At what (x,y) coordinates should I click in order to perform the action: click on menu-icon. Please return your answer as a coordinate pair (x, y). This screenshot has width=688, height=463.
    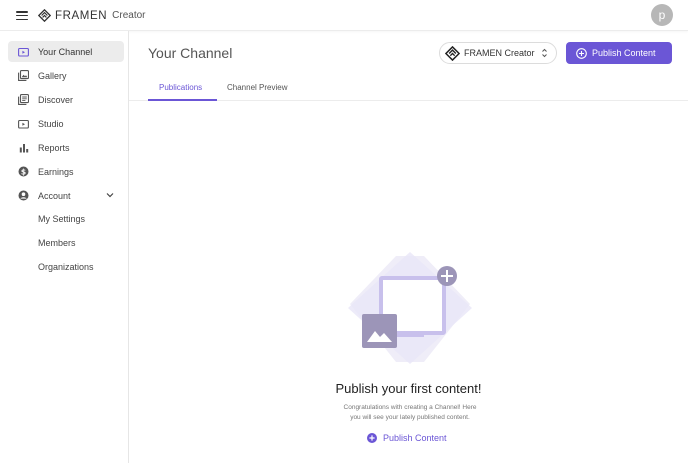
    Looking at the image, I should click on (22, 16).